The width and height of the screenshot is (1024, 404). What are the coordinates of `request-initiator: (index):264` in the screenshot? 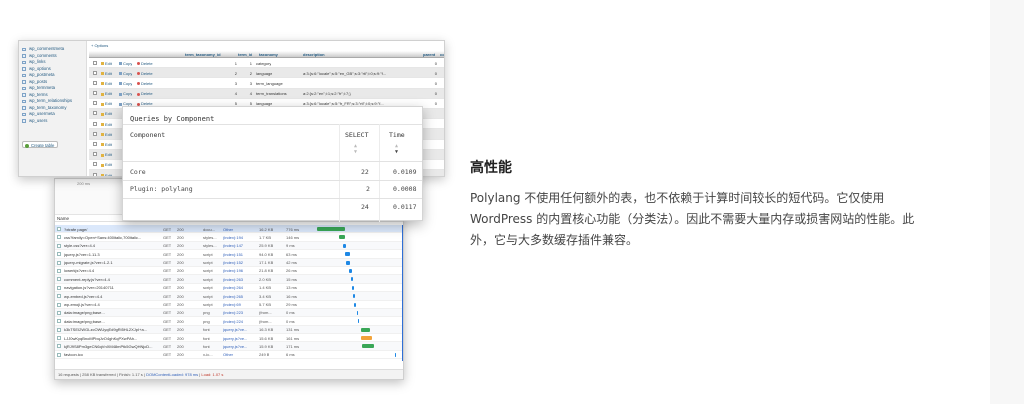 It's located at (235, 287).